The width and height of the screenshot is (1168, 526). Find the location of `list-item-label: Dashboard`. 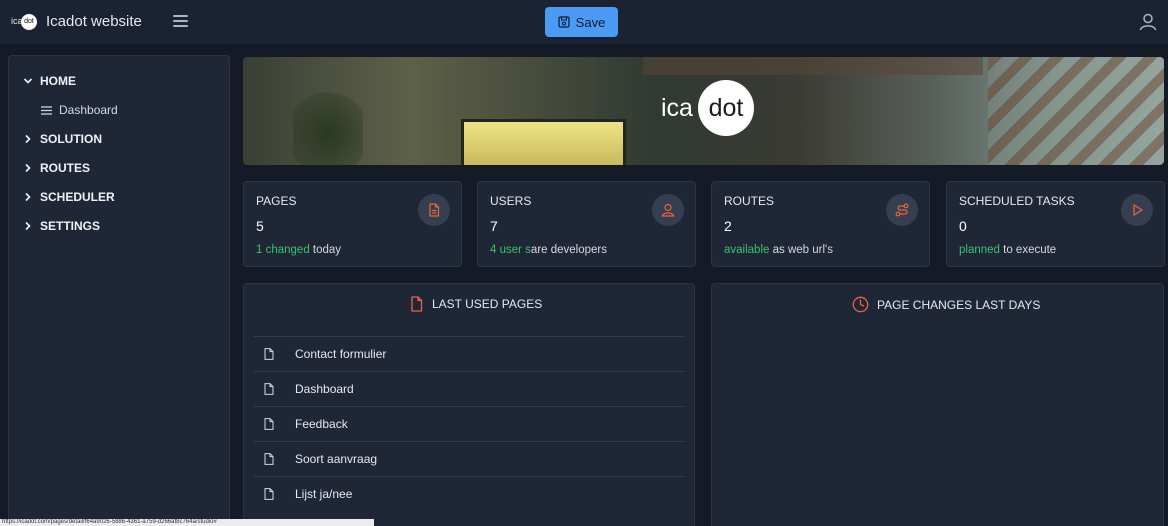

list-item-label: Dashboard is located at coordinates (324, 389).